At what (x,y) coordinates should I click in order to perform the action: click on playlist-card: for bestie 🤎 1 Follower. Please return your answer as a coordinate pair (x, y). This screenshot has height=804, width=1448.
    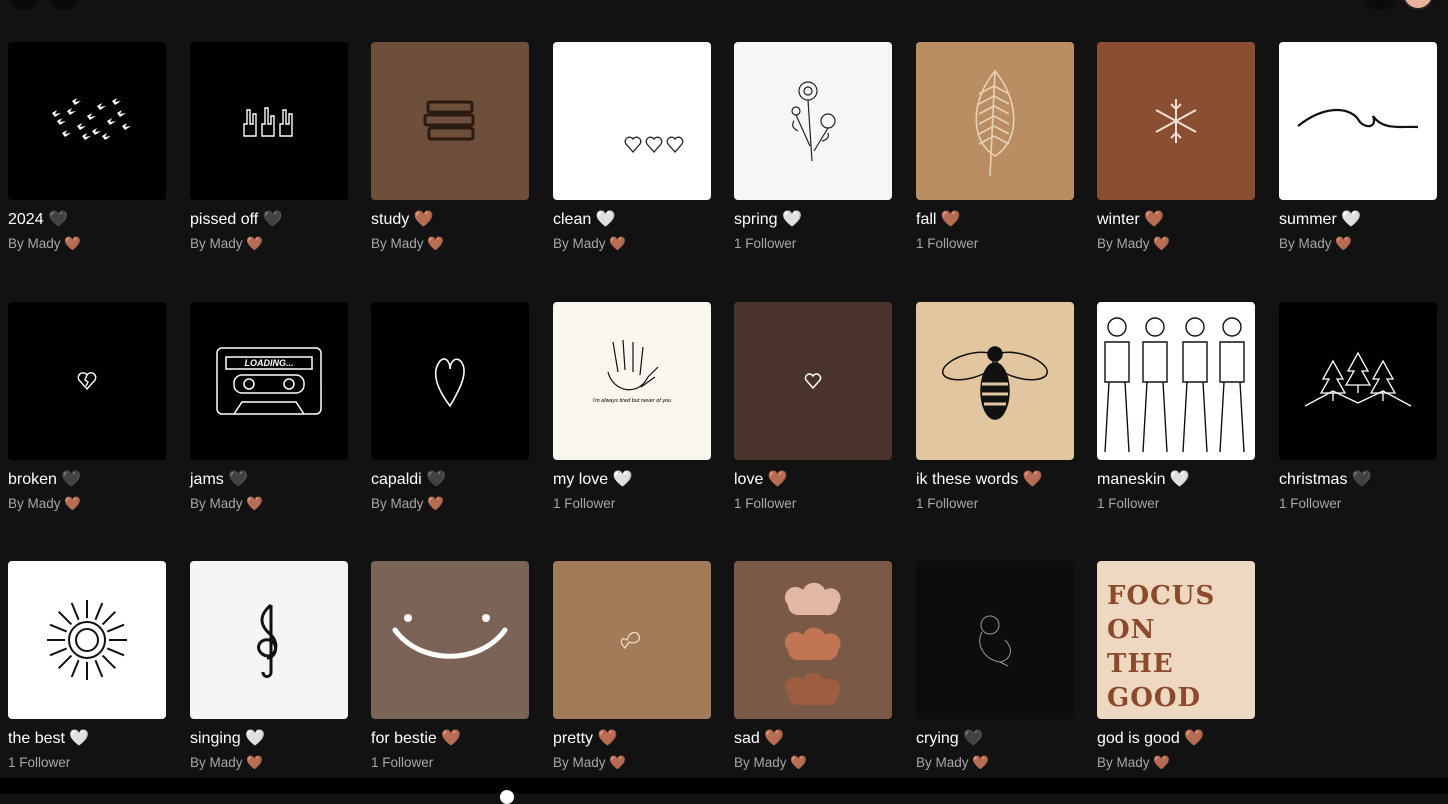
    Looking at the image, I should click on (450, 666).